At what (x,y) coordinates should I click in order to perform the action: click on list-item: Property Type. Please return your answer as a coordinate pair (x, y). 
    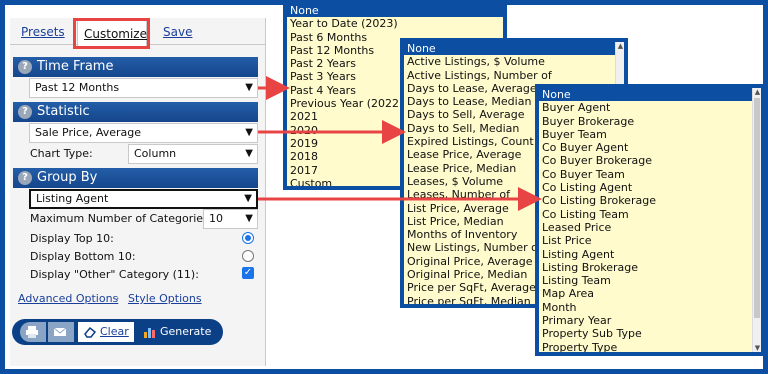
    Looking at the image, I should click on (650, 346).